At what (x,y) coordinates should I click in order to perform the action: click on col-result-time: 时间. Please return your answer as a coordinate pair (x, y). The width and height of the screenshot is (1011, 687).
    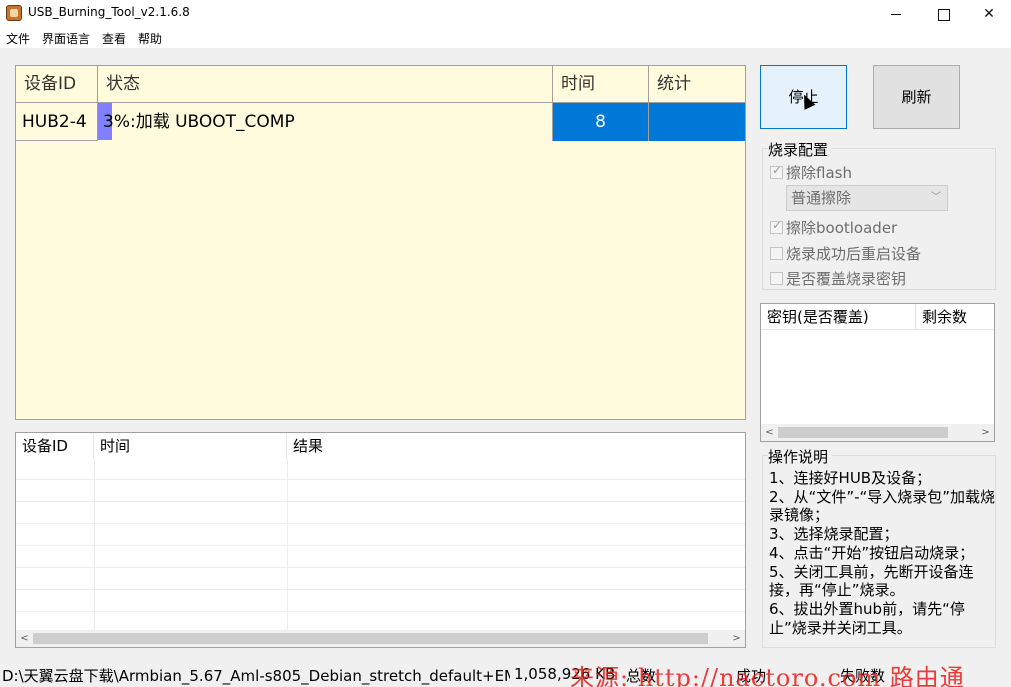
    Looking at the image, I should click on (190, 446).